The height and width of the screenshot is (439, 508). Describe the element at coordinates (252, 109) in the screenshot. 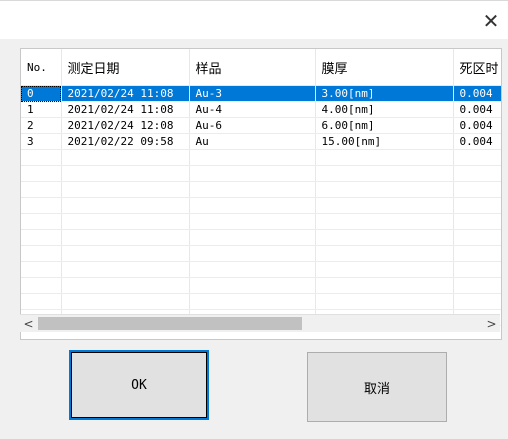

I see `table-cell: Au-4` at that location.